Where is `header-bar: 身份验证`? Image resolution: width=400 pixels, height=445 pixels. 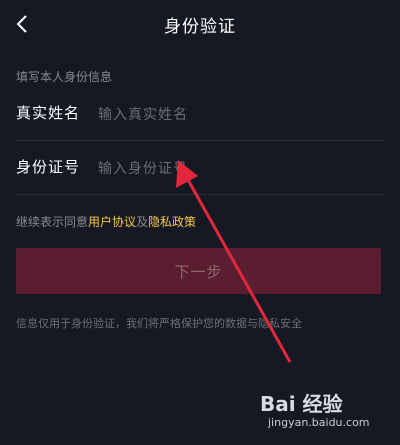
header-bar: 身份验证 is located at coordinates (200, 25).